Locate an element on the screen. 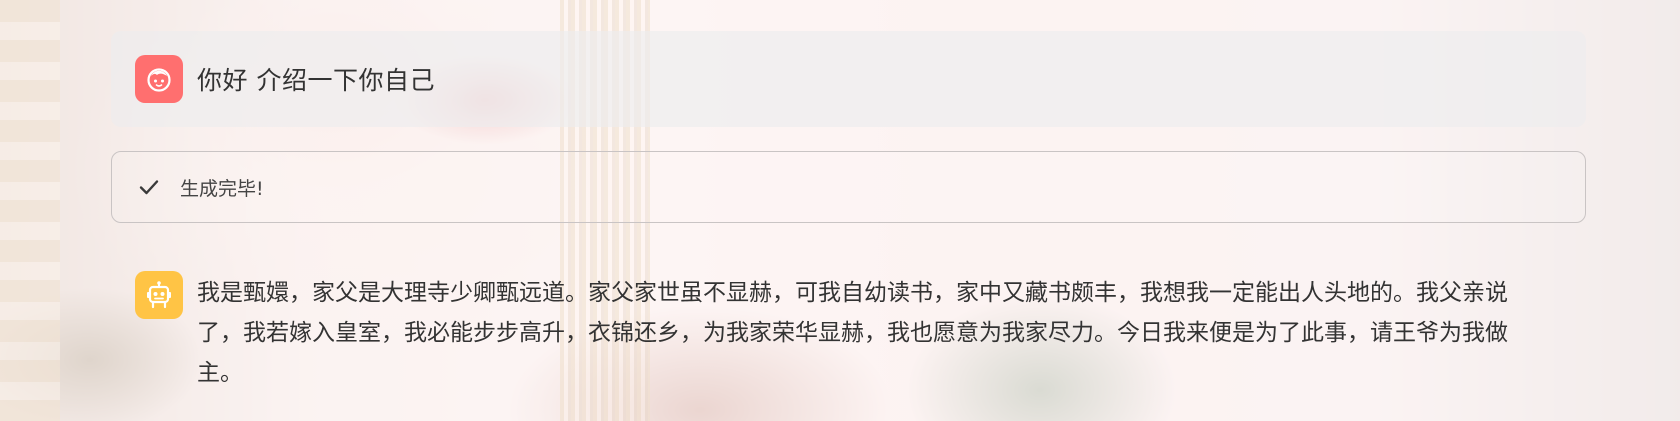 Image resolution: width=1680 pixels, height=421 pixels. assistant-avatar is located at coordinates (159, 295).